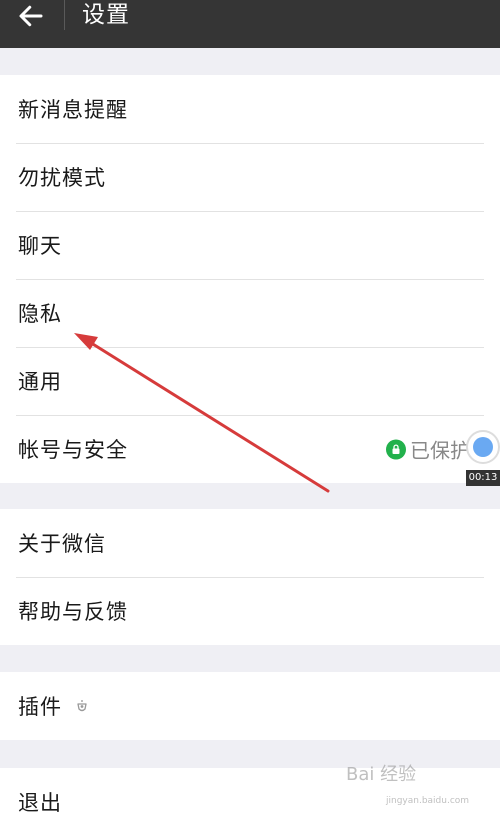  I want to click on watermark-text: Bai 经验, so click(381, 774).